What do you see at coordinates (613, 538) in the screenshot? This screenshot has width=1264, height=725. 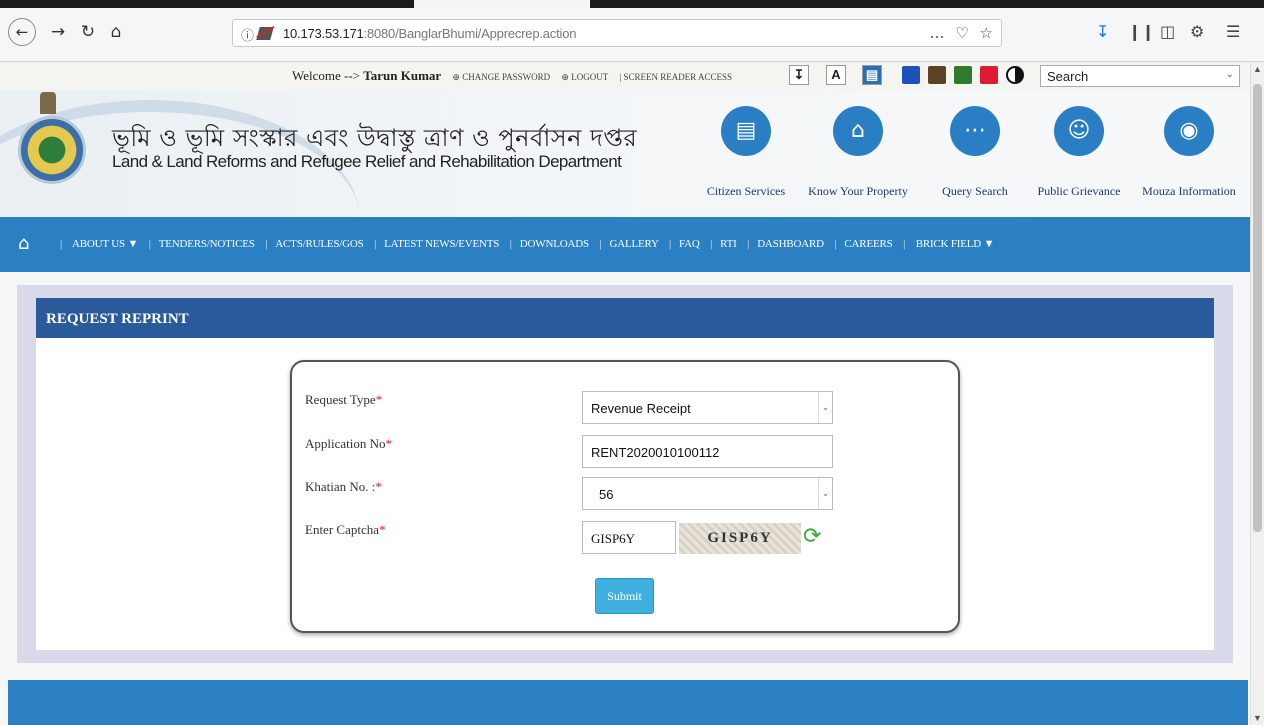 I see `captcha-input-value: GISP6Y` at bounding box center [613, 538].